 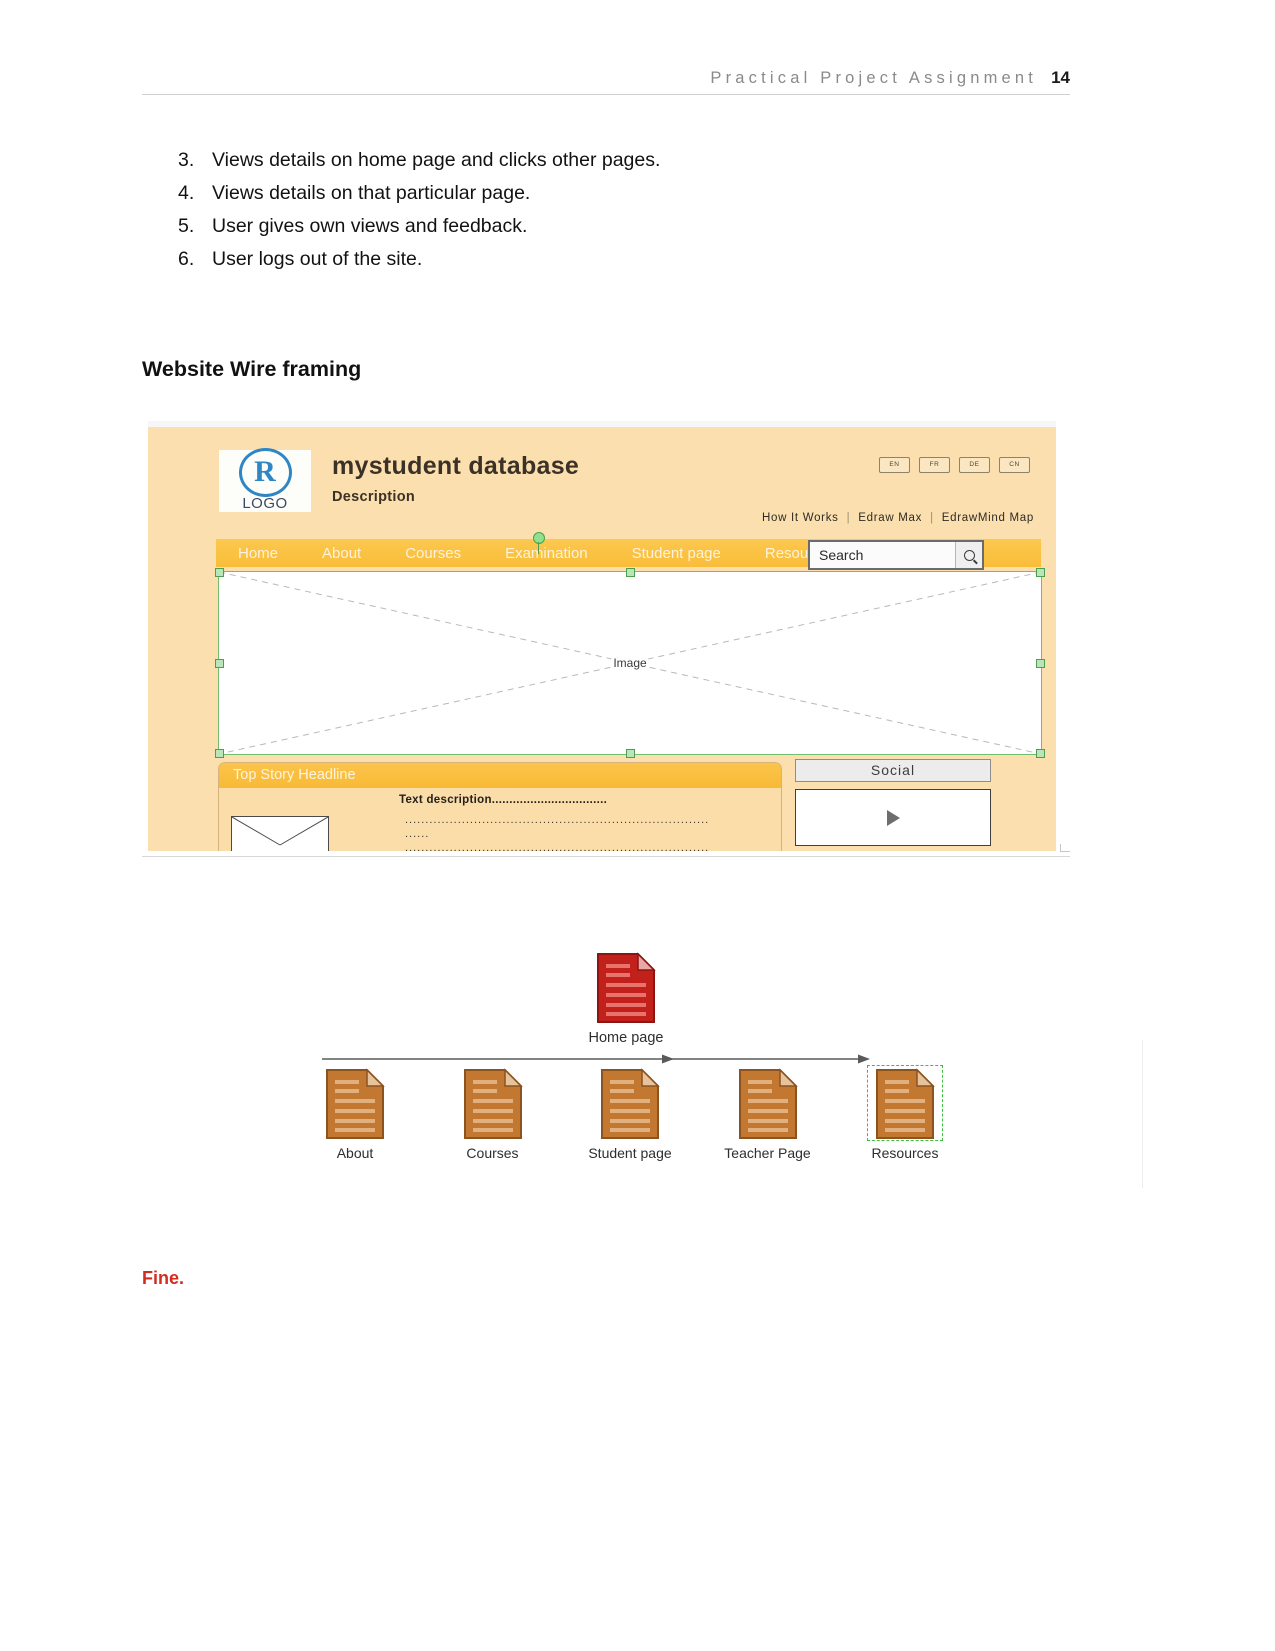 I want to click on list-item-text: Views details on that particular page., so click(x=371, y=193).